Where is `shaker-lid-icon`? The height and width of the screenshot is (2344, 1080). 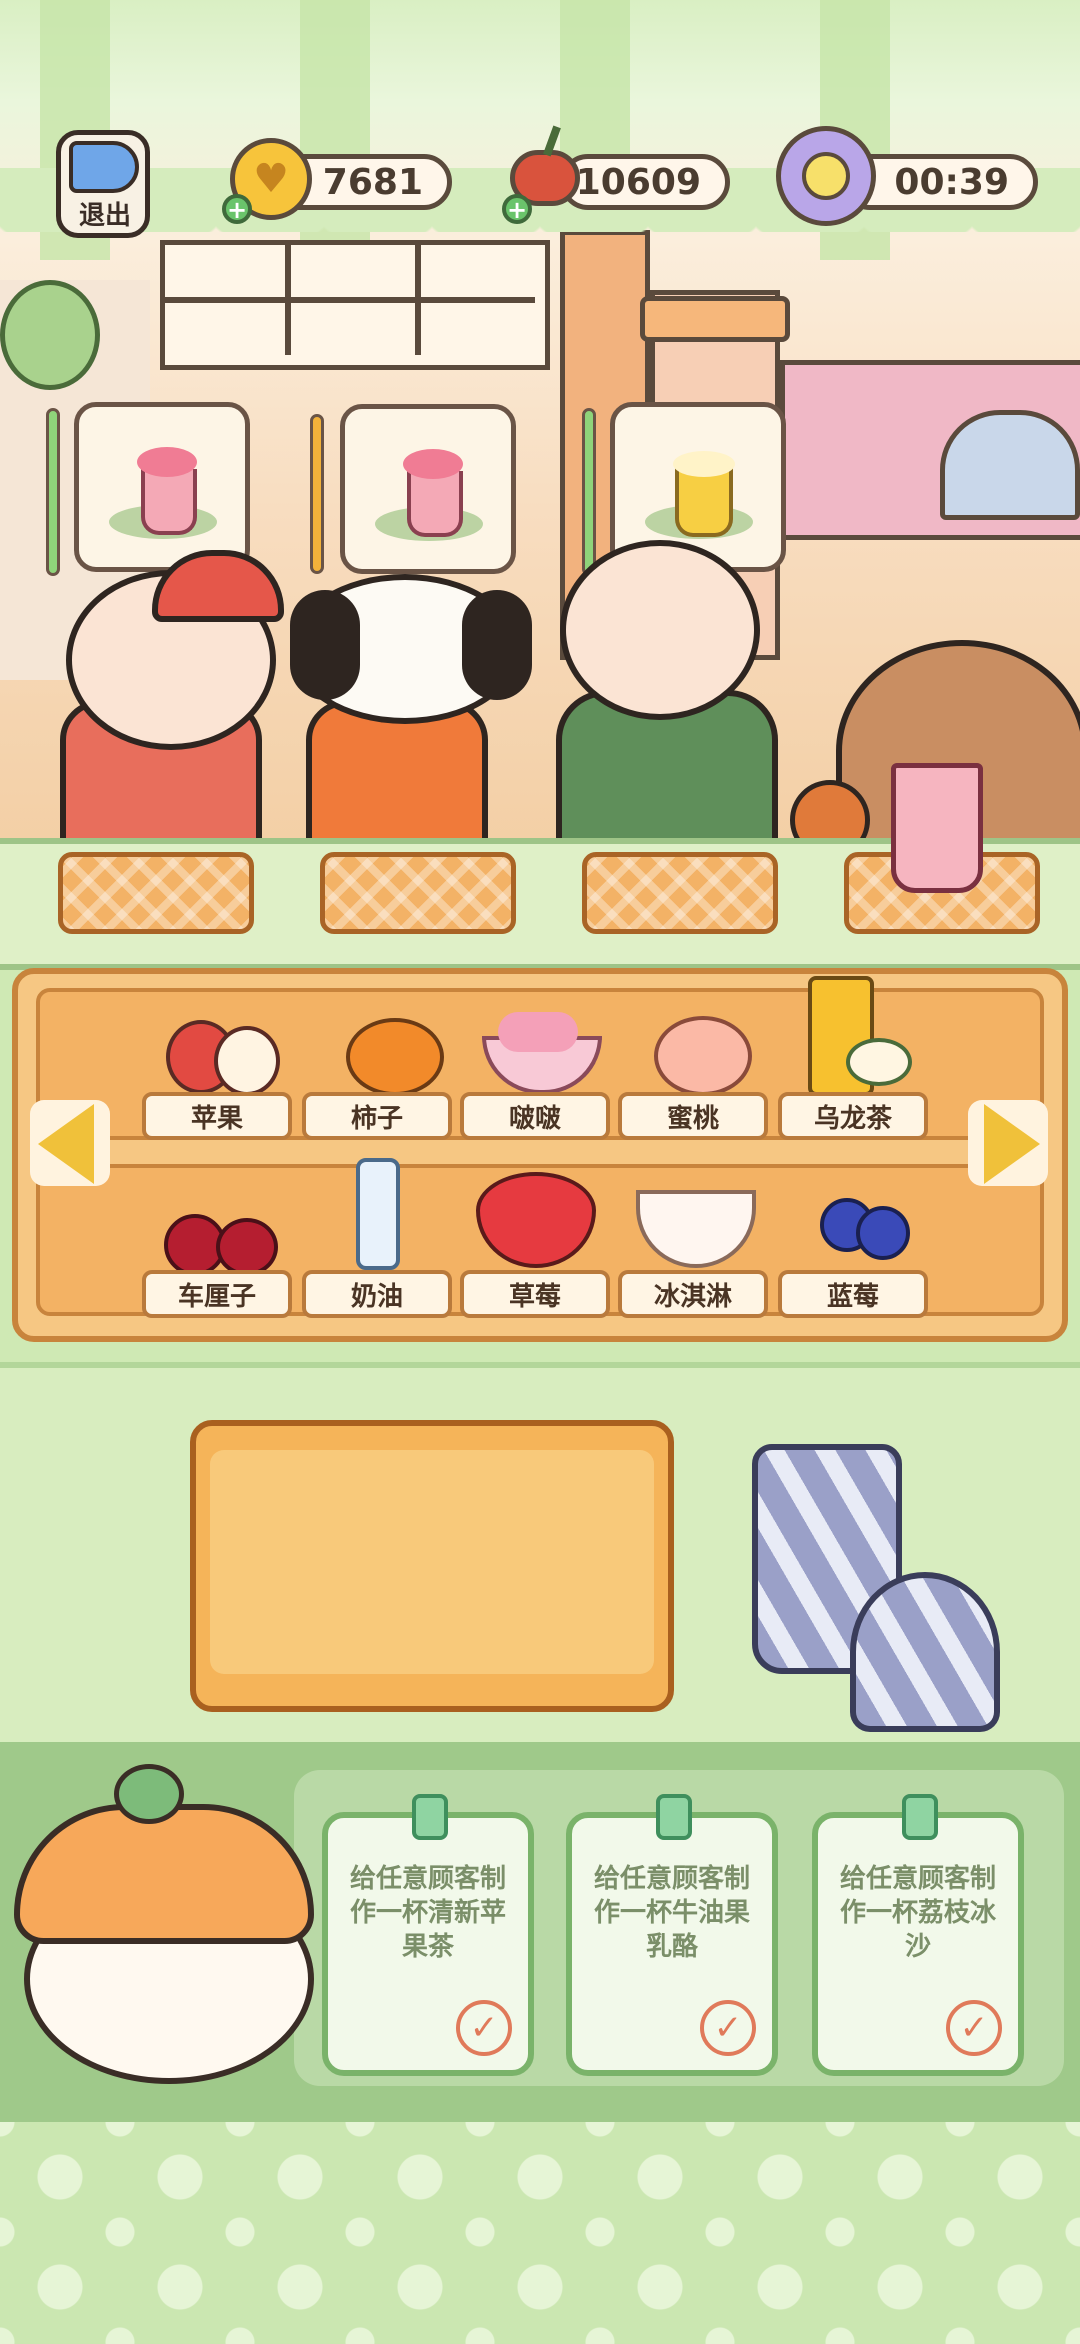
shaker-lid-icon is located at coordinates (925, 1652).